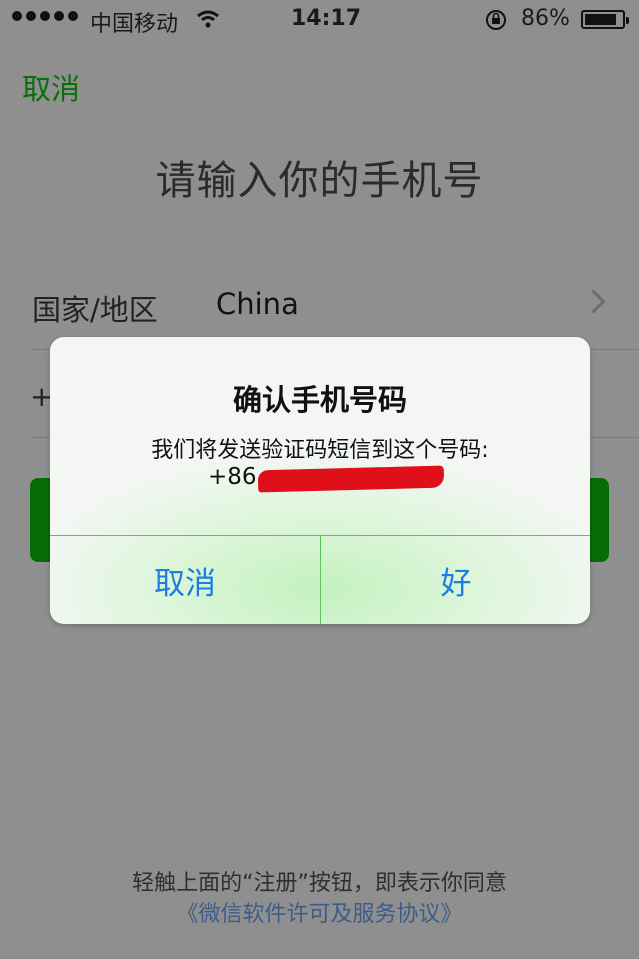  What do you see at coordinates (319, 181) in the screenshot?
I see `page-title: 请输入你的手机号` at bounding box center [319, 181].